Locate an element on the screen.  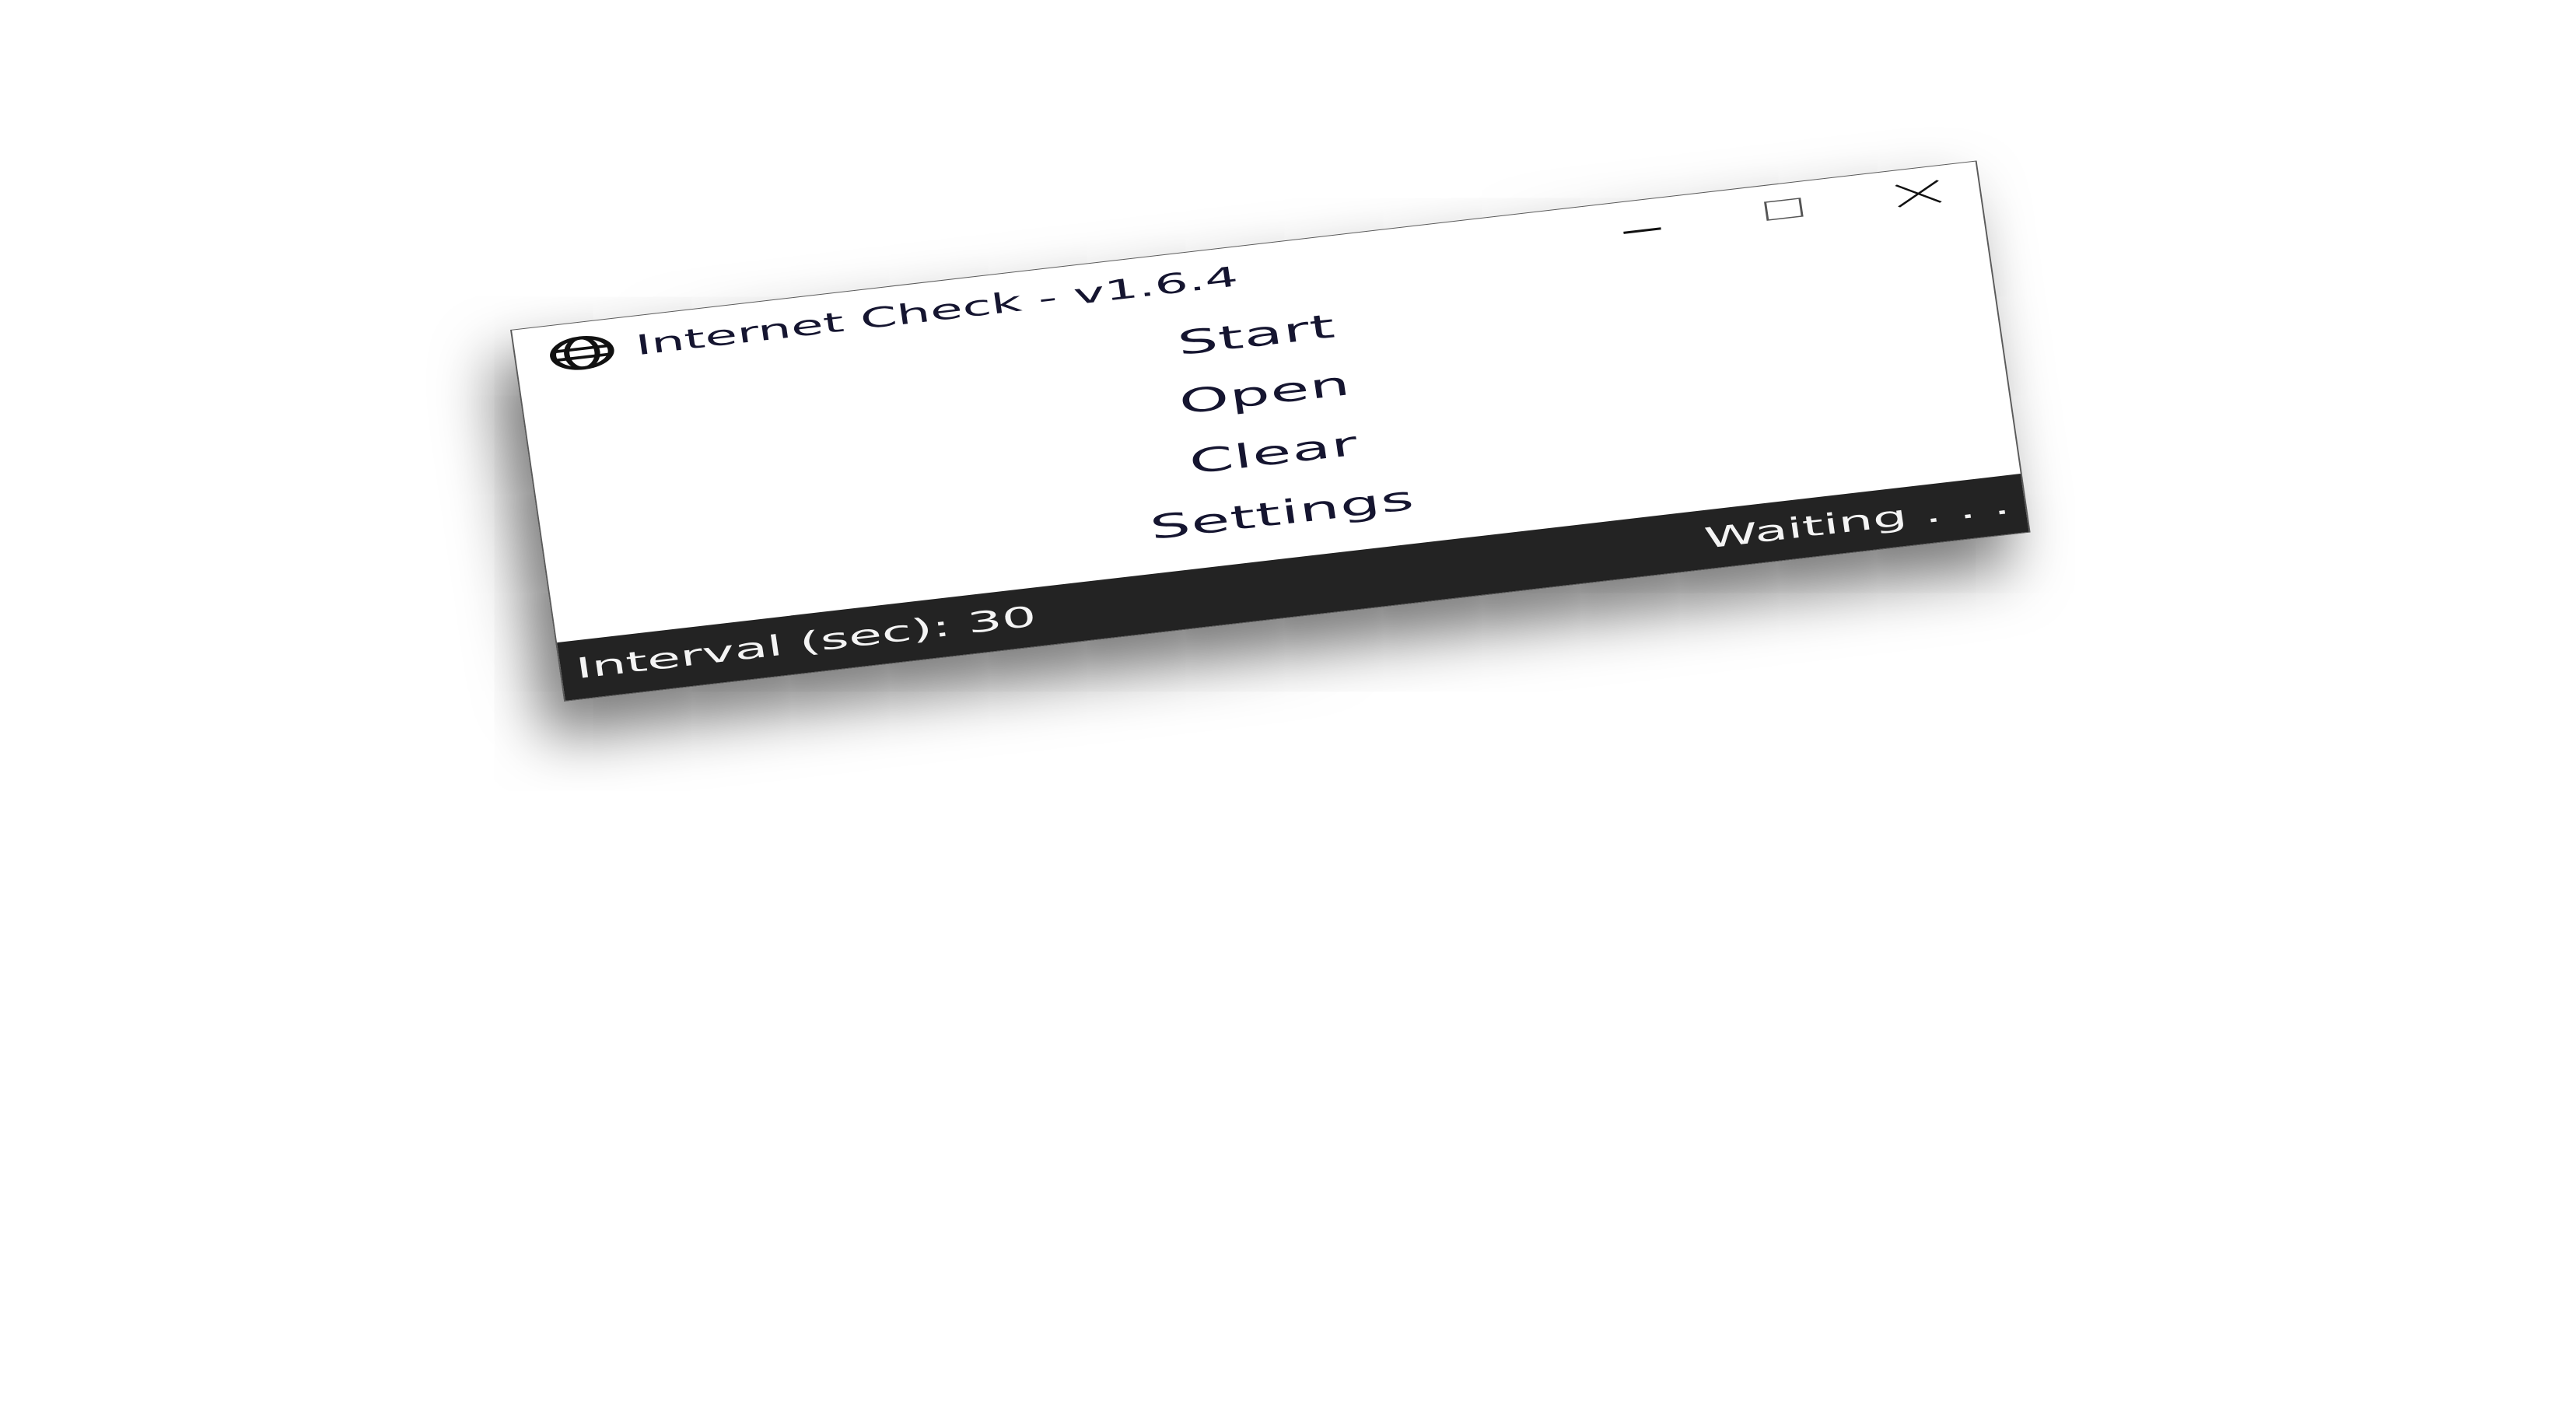
maximize-button is located at coordinates (1784, 210).